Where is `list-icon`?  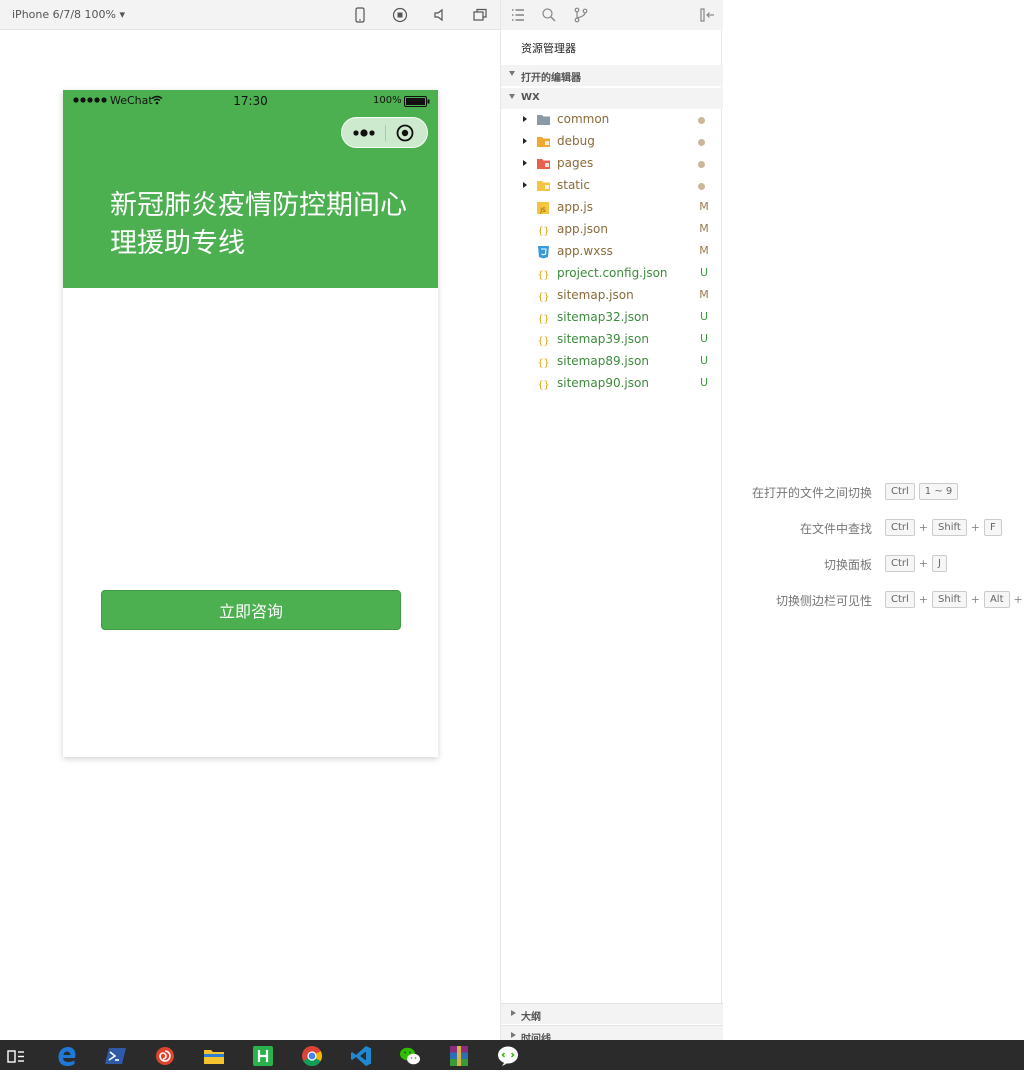 list-icon is located at coordinates (518, 15).